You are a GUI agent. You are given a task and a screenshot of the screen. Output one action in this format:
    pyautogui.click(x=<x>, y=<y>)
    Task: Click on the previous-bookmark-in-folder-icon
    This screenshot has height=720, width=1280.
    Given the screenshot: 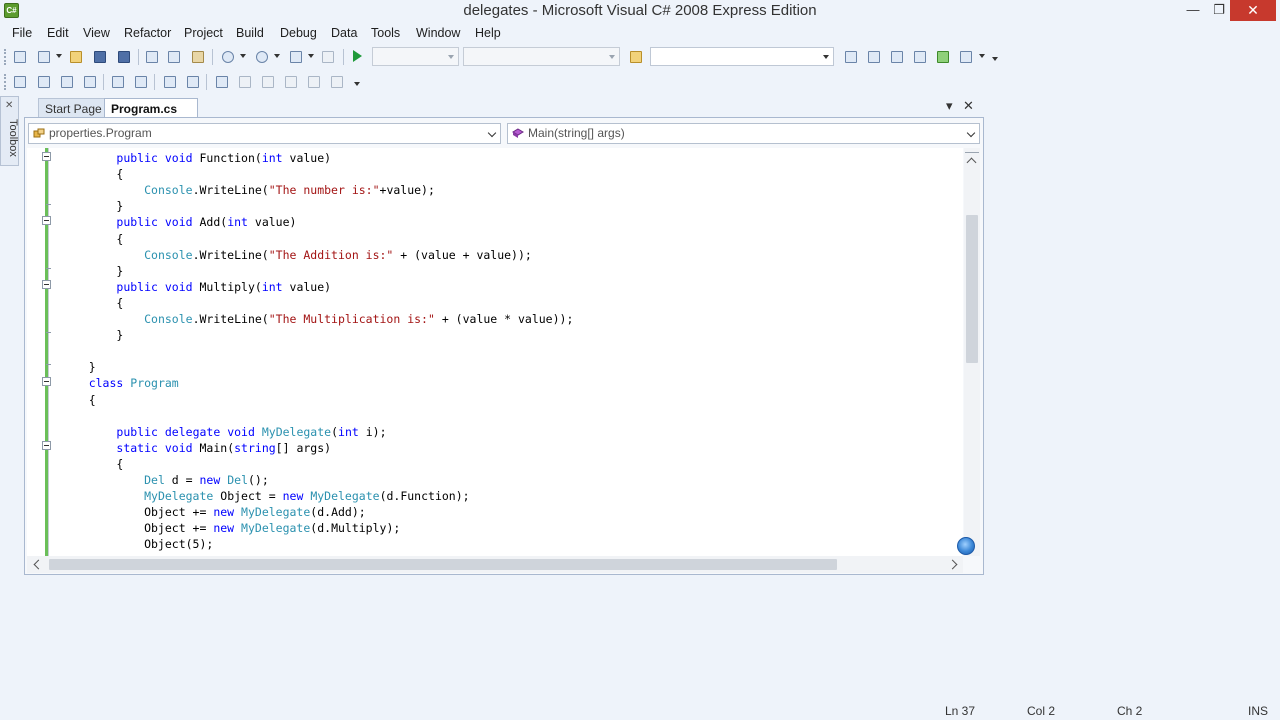 What is the action you would take?
    pyautogui.click(x=291, y=82)
    